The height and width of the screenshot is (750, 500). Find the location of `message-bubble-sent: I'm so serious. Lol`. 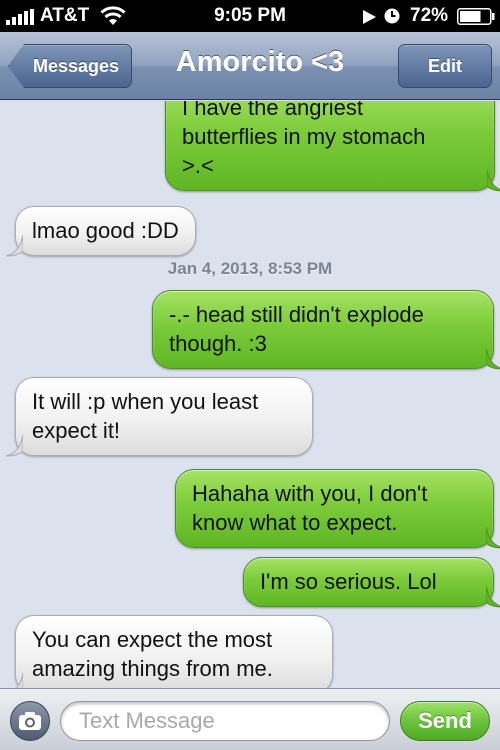

message-bubble-sent: I'm so serious. Lol is located at coordinates (371, 582).